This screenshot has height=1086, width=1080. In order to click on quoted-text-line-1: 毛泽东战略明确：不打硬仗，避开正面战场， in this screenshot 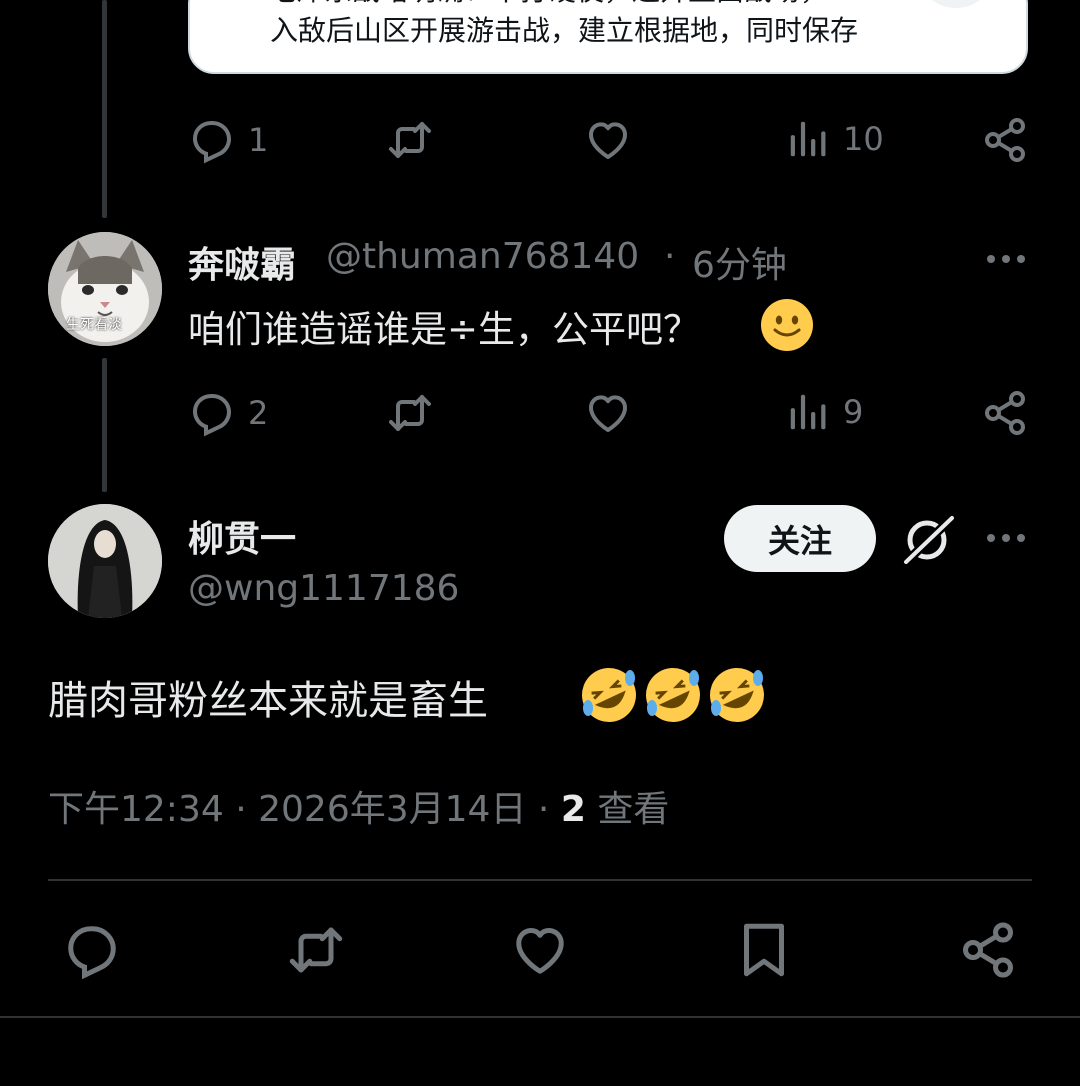, I will do `click(548, 4)`.